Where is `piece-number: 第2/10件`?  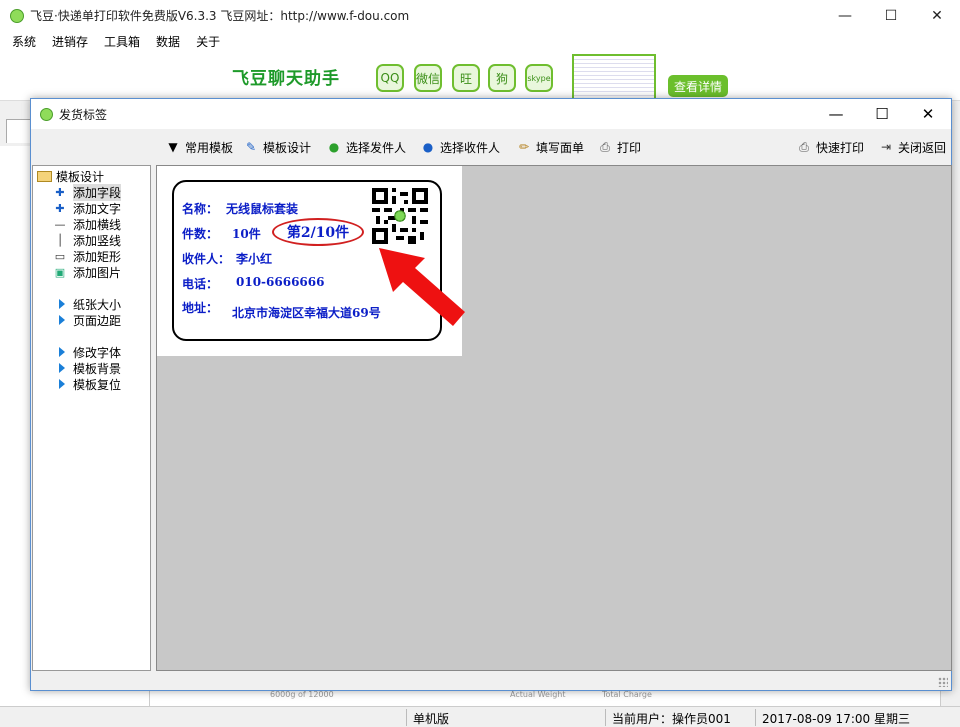 piece-number: 第2/10件 is located at coordinates (318, 233).